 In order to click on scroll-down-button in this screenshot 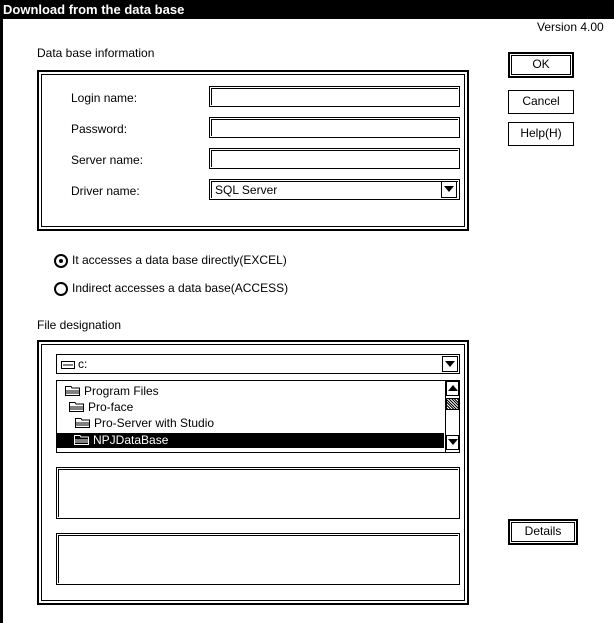, I will do `click(452, 442)`.